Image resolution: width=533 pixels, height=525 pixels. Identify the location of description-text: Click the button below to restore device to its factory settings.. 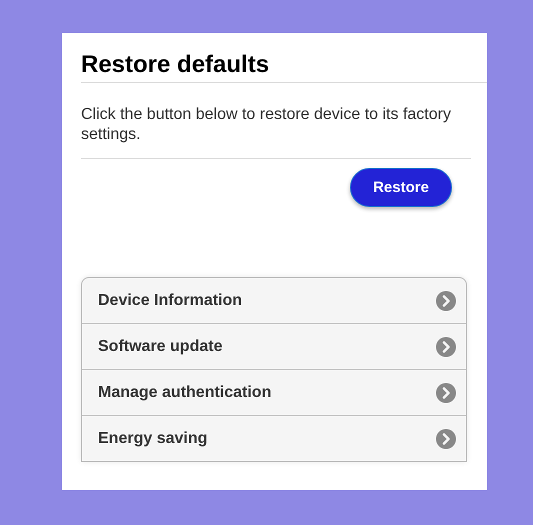
(276, 121).